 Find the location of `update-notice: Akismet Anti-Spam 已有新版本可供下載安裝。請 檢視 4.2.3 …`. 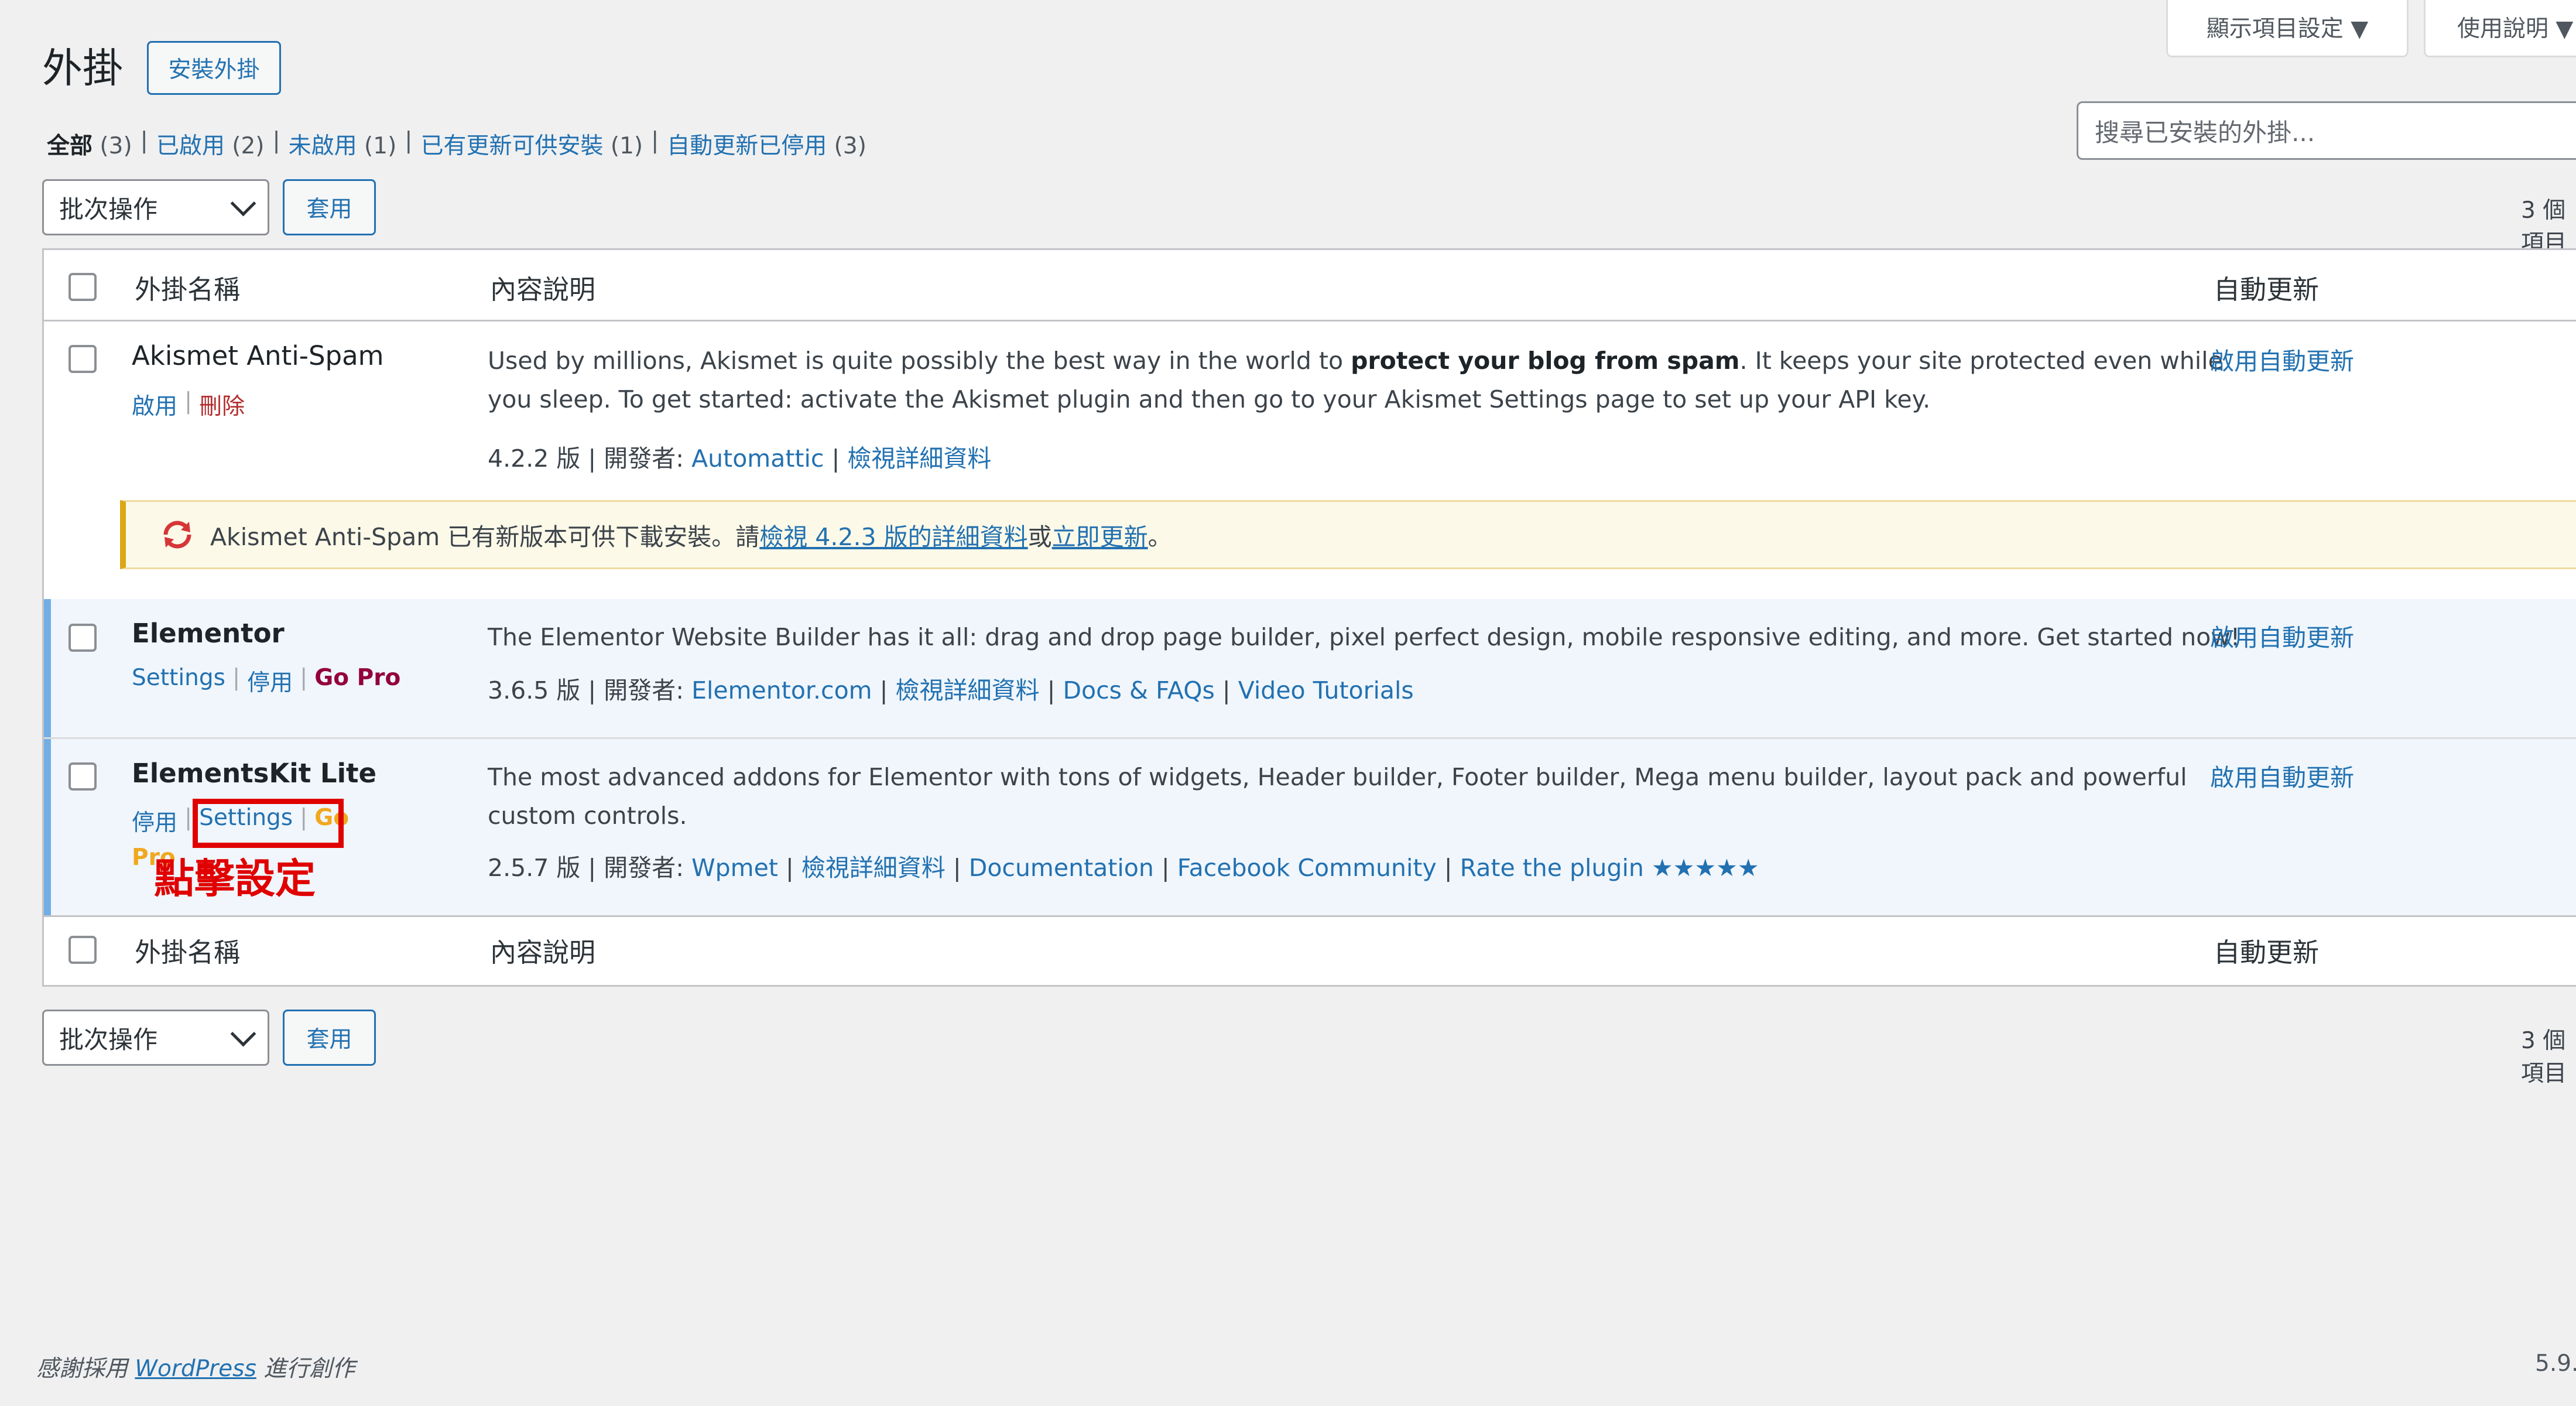

update-notice: Akismet Anti-Spam 已有新版本可供下載安裝。請 檢視 4.2.3 … is located at coordinates (1348, 534).